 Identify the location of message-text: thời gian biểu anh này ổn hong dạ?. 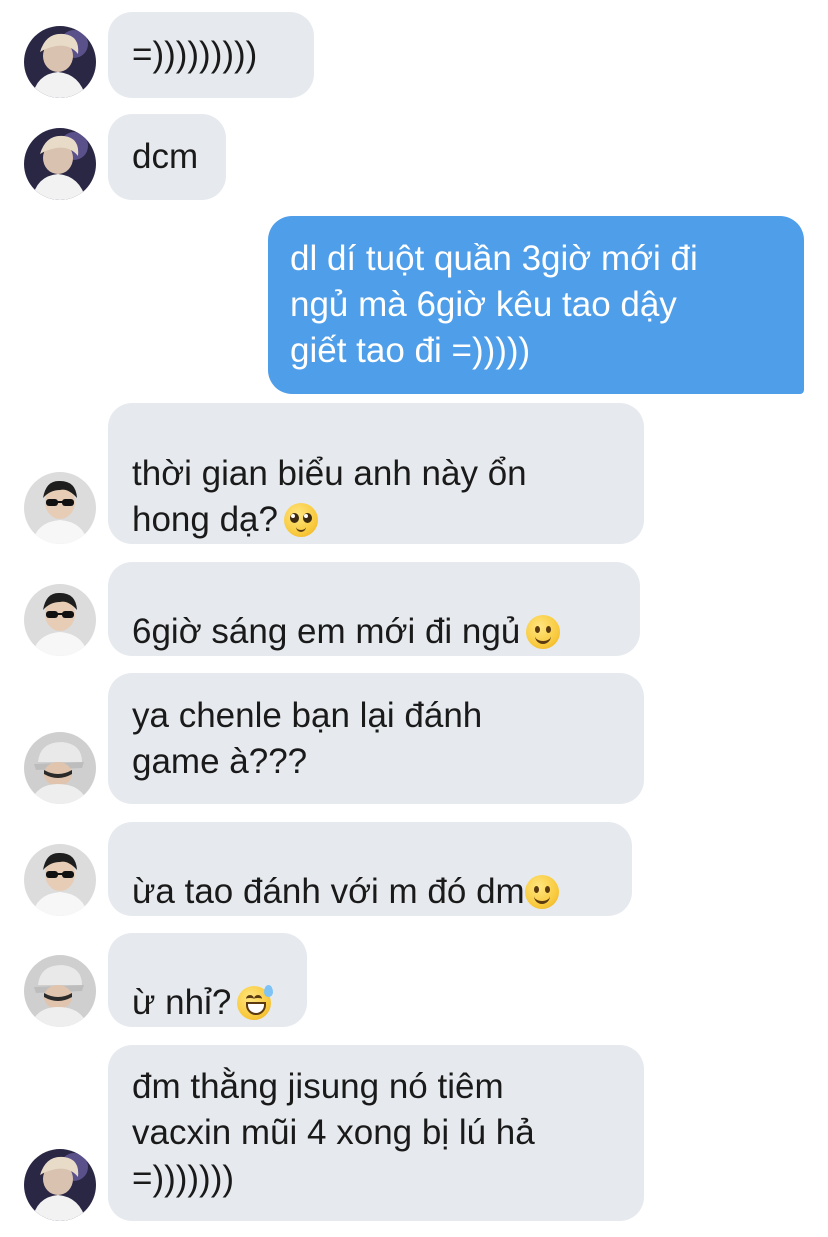
(329, 496).